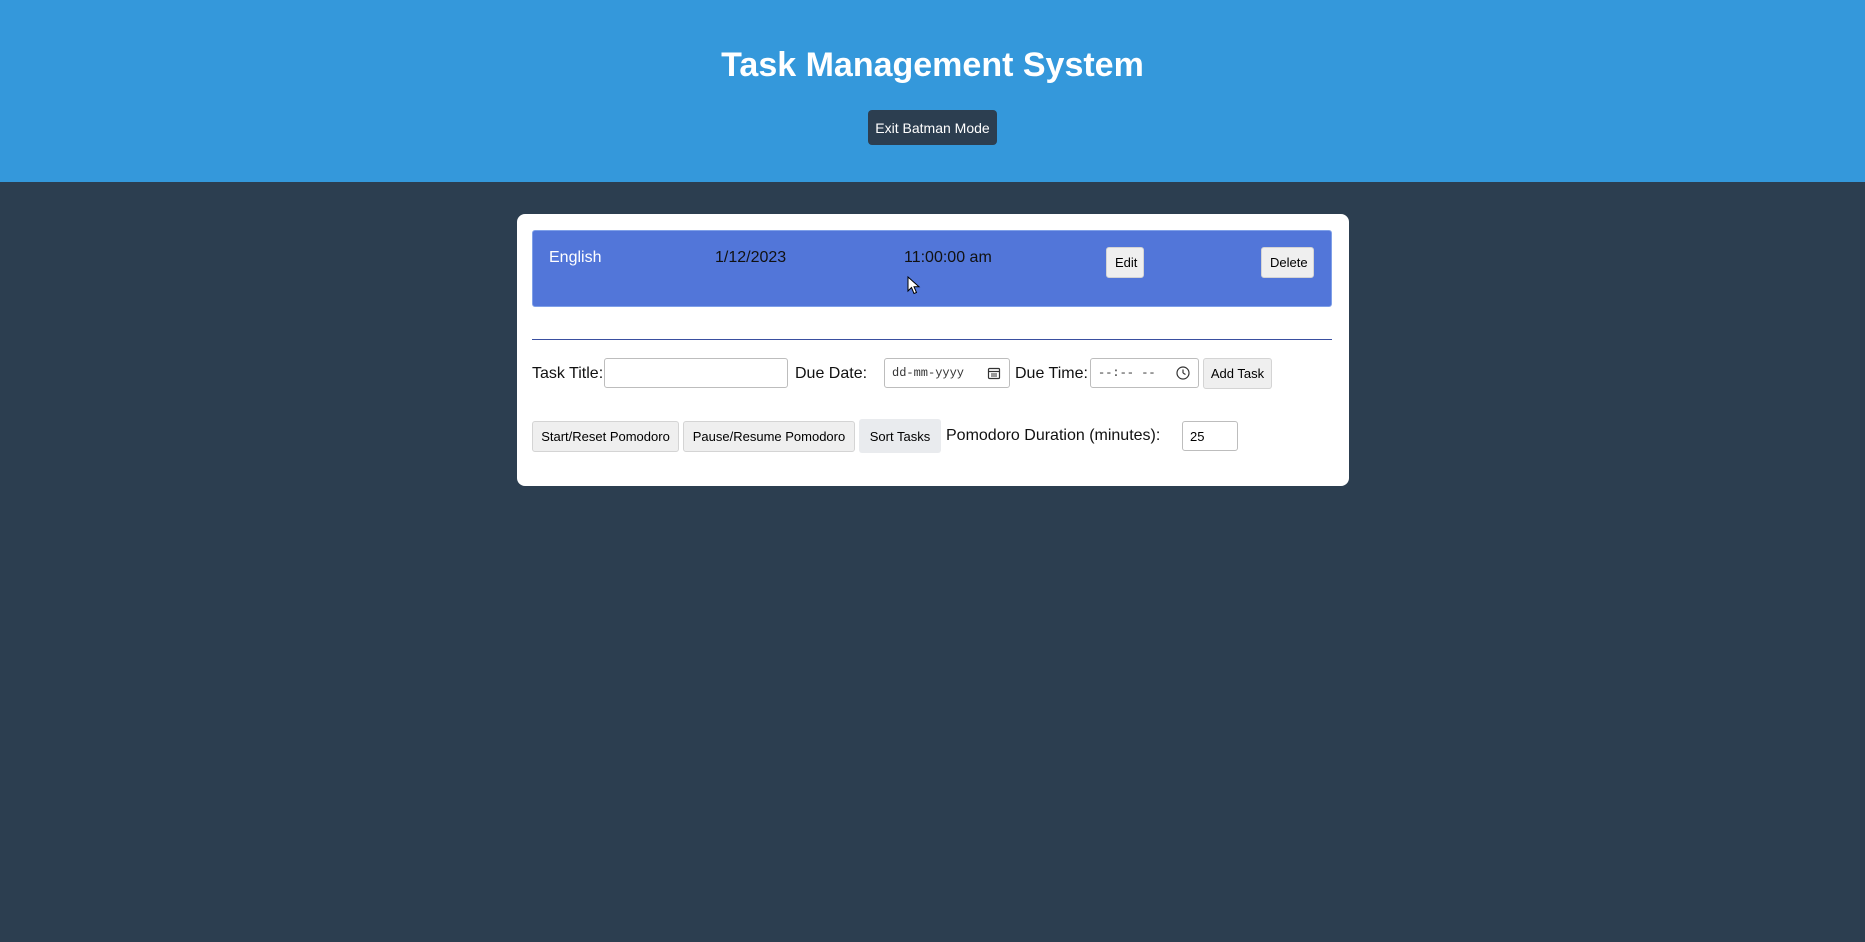 The height and width of the screenshot is (942, 1865). Describe the element at coordinates (1183, 373) in the screenshot. I see `clock-icon` at that location.